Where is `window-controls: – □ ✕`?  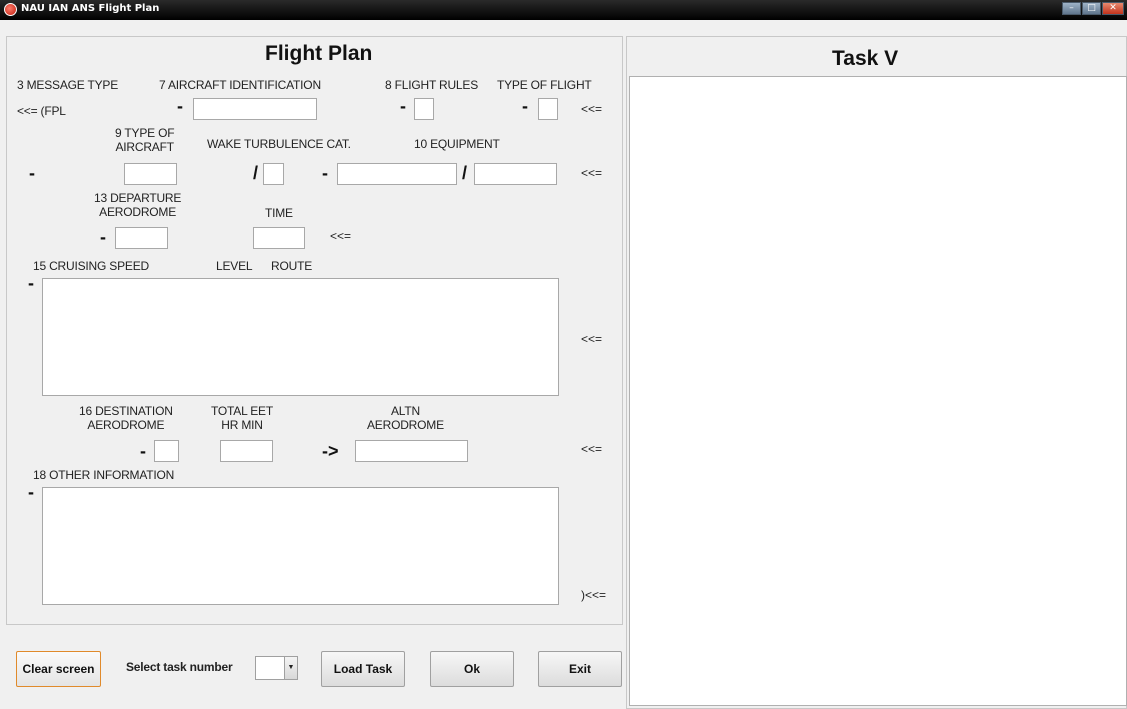 window-controls: – □ ✕ is located at coordinates (1092, 8).